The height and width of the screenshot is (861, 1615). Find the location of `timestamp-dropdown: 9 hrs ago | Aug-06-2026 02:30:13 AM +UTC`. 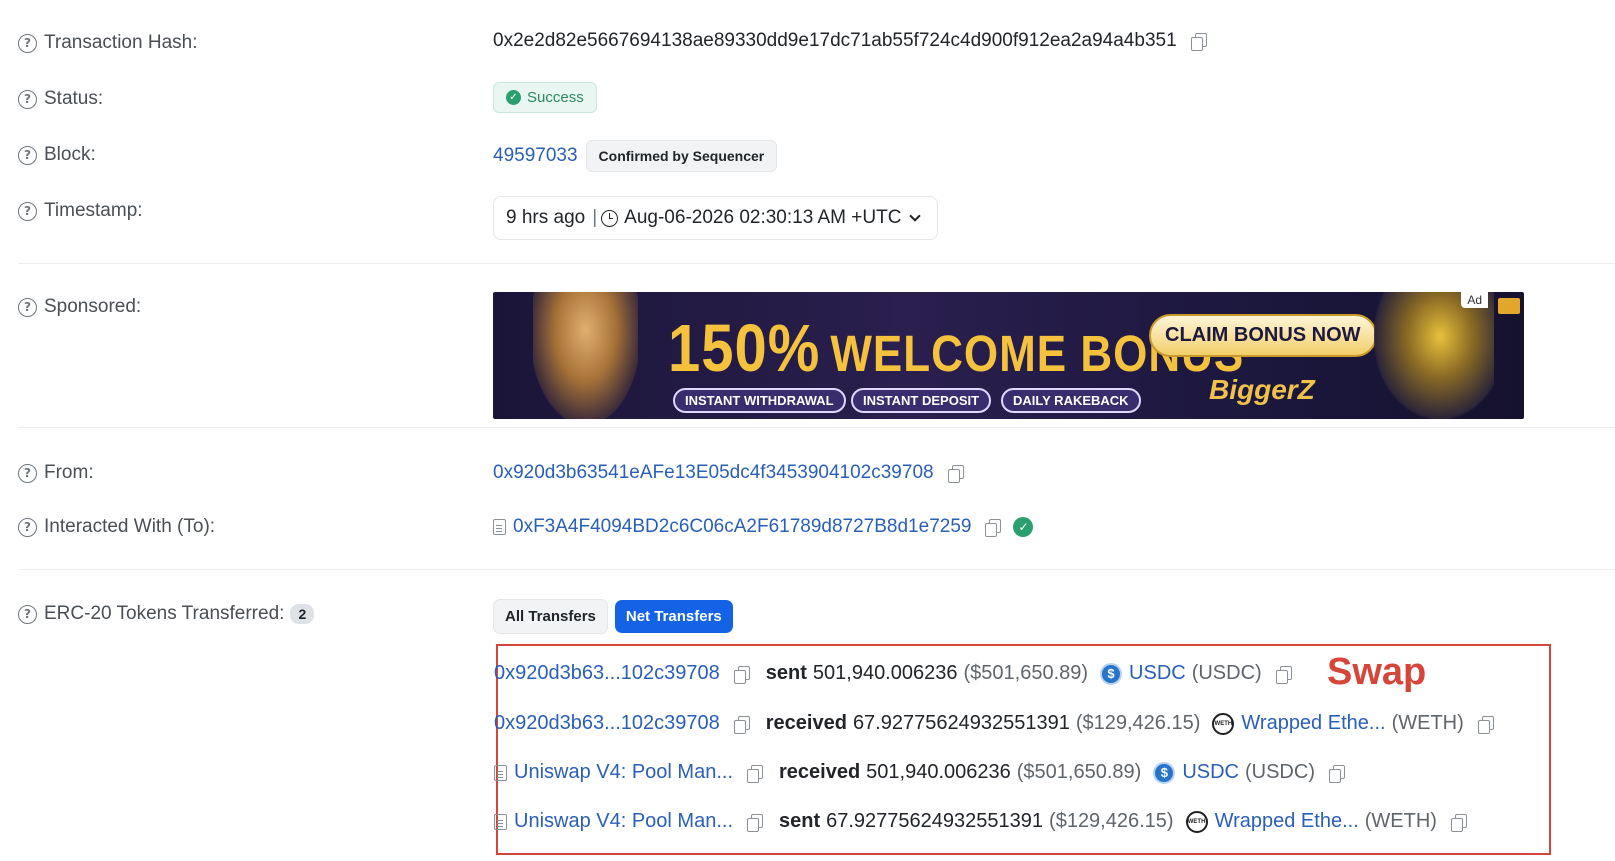

timestamp-dropdown: 9 hrs ago | Aug-06-2026 02:30:13 AM +UTC is located at coordinates (716, 218).